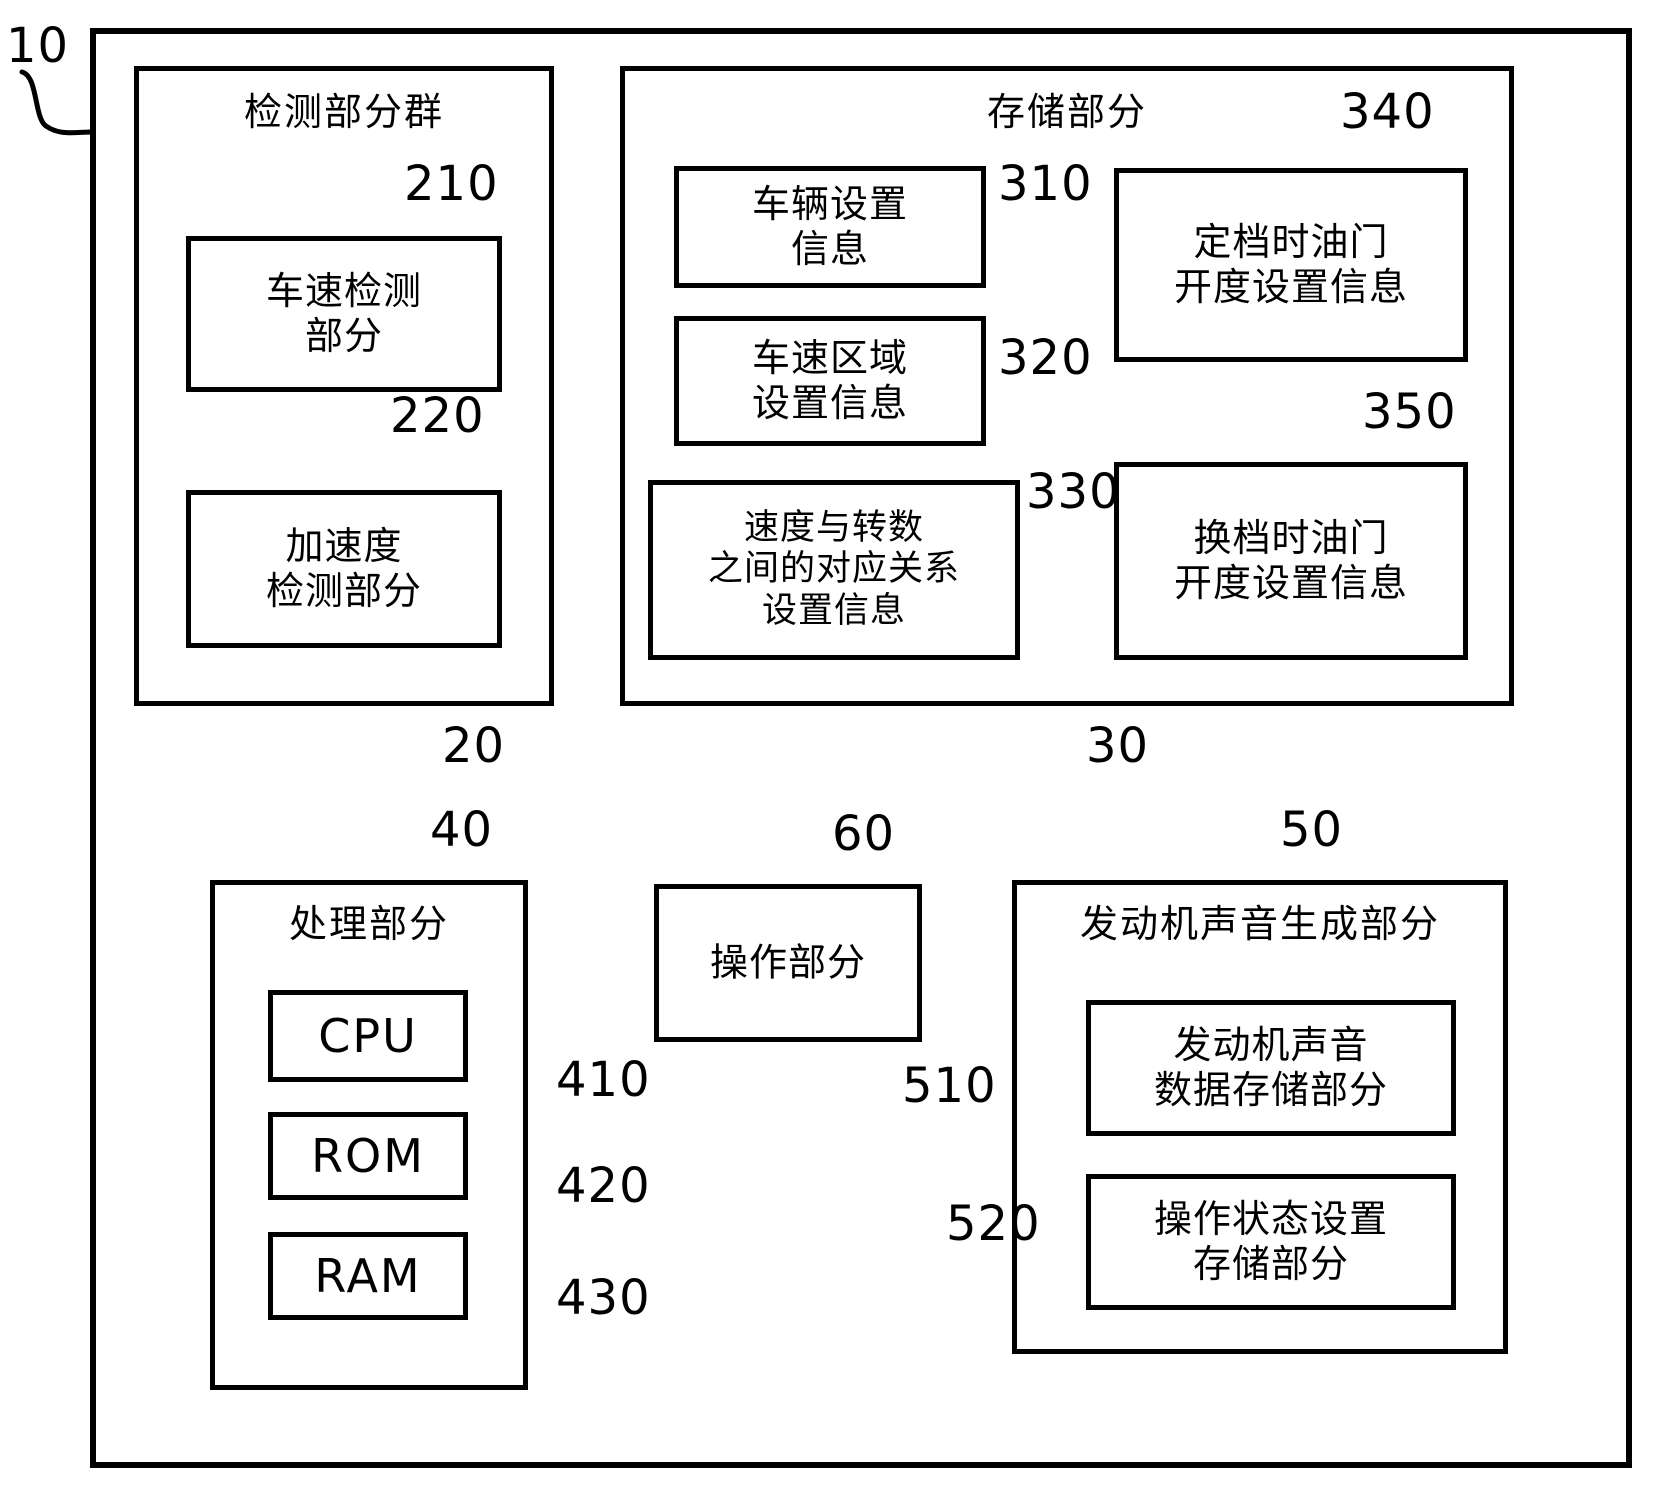  Describe the element at coordinates (1045, 184) in the screenshot. I see `ref-310: 310` at that location.